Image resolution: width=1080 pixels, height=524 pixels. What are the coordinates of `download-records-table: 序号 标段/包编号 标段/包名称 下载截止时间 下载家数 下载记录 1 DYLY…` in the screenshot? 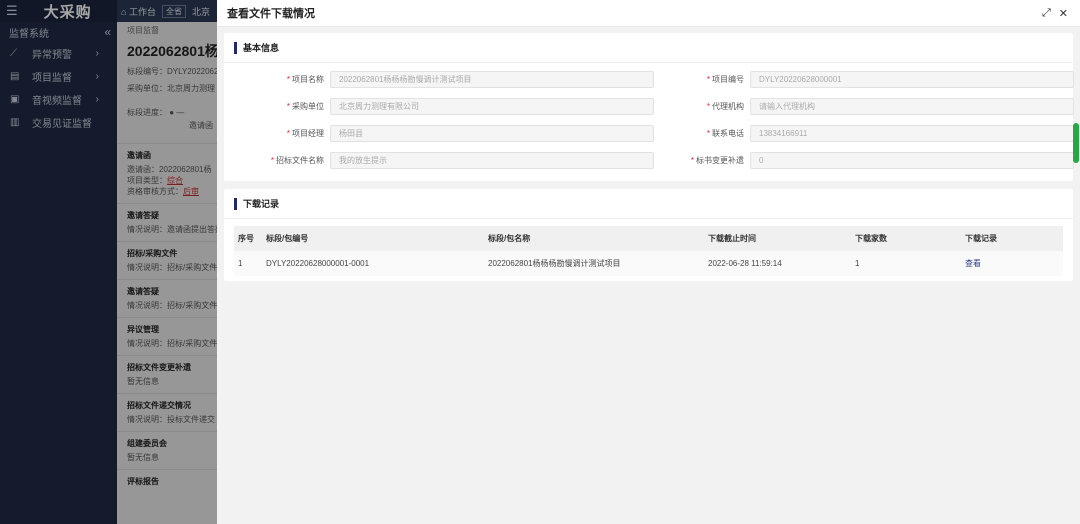 It's located at (648, 251).